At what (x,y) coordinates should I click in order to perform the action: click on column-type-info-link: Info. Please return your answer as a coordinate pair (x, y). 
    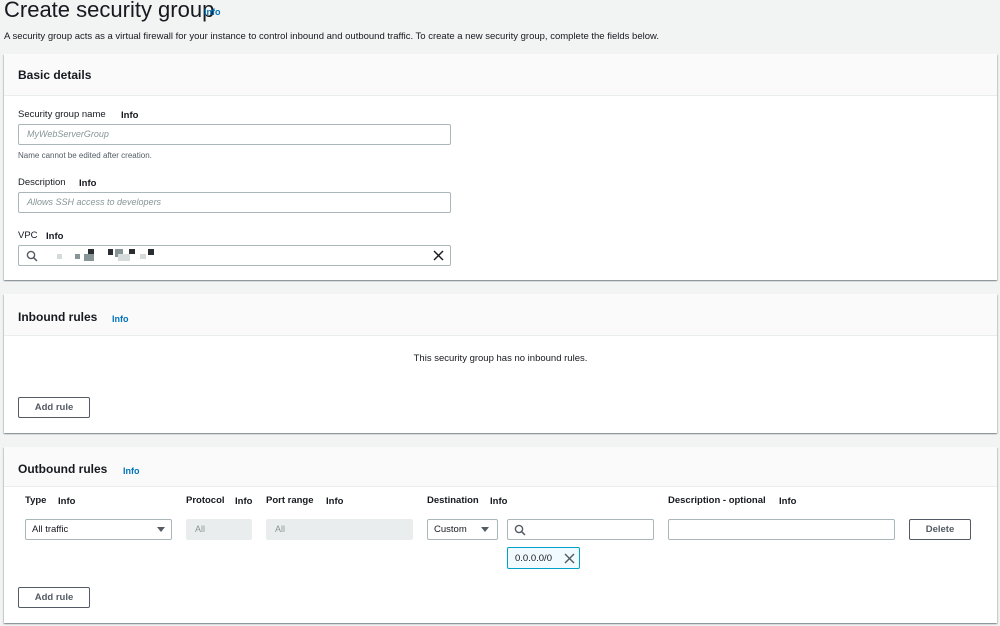
    Looking at the image, I should click on (66, 501).